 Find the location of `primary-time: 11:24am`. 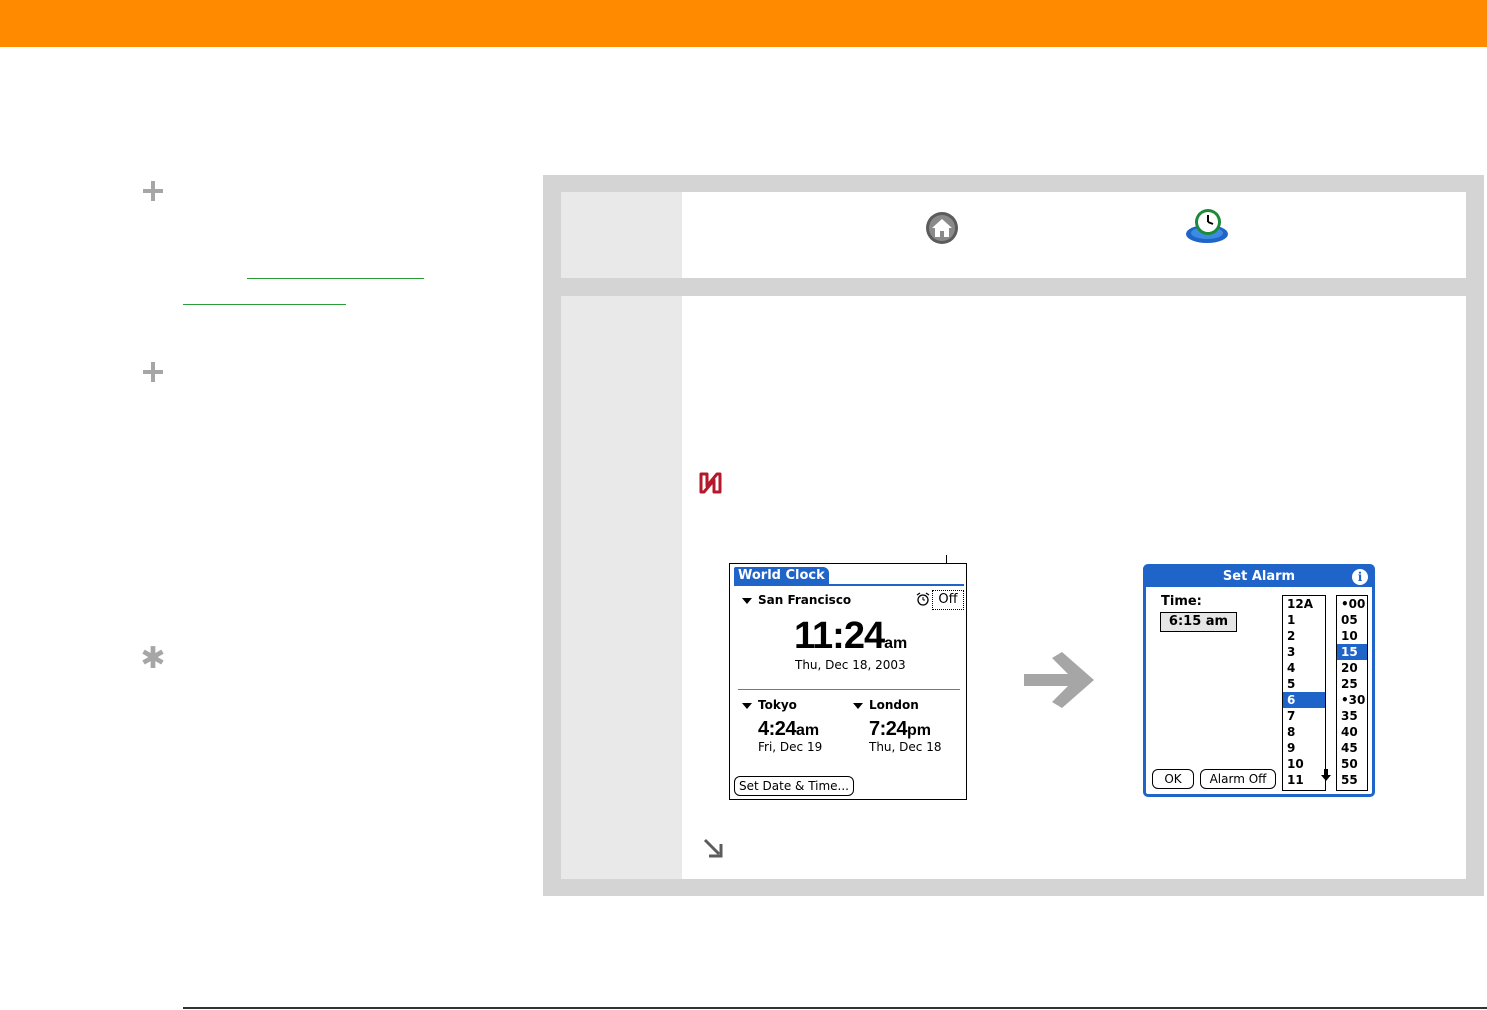

primary-time: 11:24am is located at coordinates (850, 640).